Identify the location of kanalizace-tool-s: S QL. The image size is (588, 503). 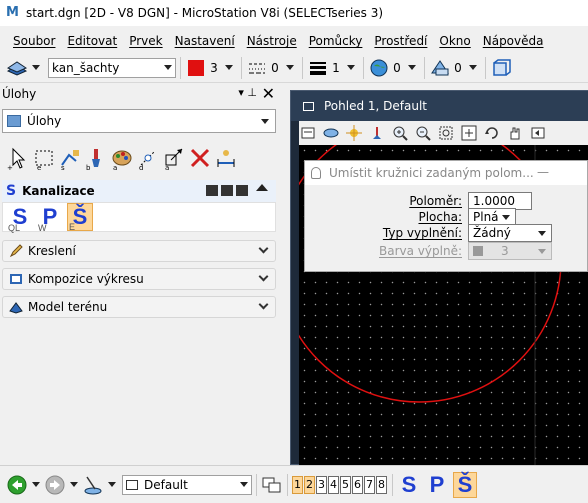
(20, 218).